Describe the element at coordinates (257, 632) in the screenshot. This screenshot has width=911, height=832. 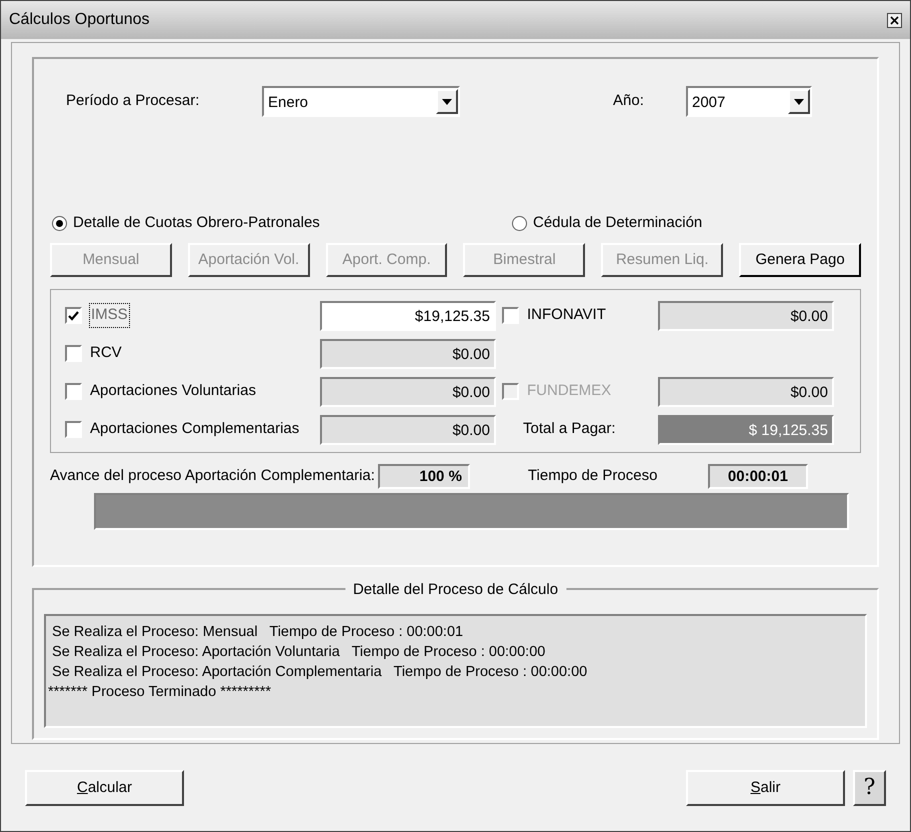
I see `log-line: Se Realiza el Proceso: Mensual Tiempo de Proceso : 00:00:01` at that location.